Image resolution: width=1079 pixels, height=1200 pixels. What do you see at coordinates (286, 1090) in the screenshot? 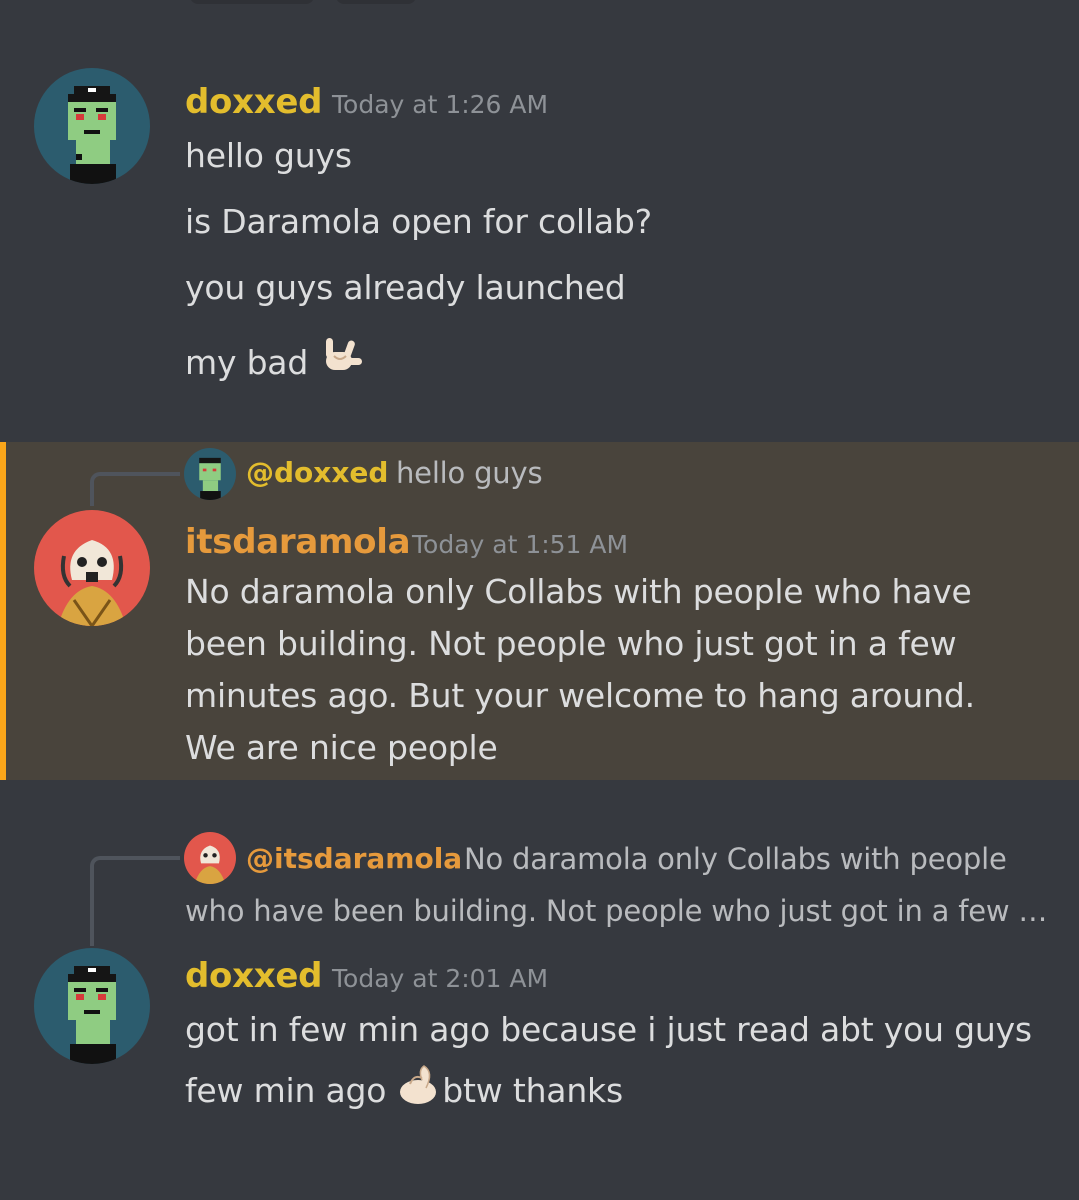
I see `message-text-content: few min ago` at bounding box center [286, 1090].